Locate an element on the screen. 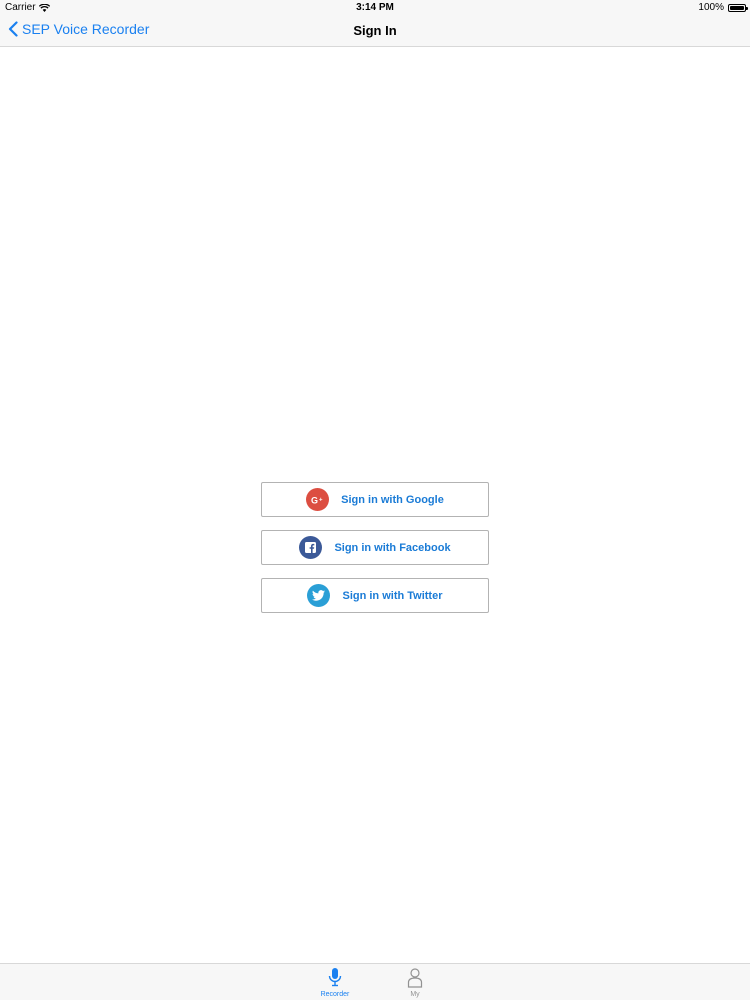 The height and width of the screenshot is (1000, 750). sign-in-facebook-button: Sign in with Facebook is located at coordinates (375, 547).